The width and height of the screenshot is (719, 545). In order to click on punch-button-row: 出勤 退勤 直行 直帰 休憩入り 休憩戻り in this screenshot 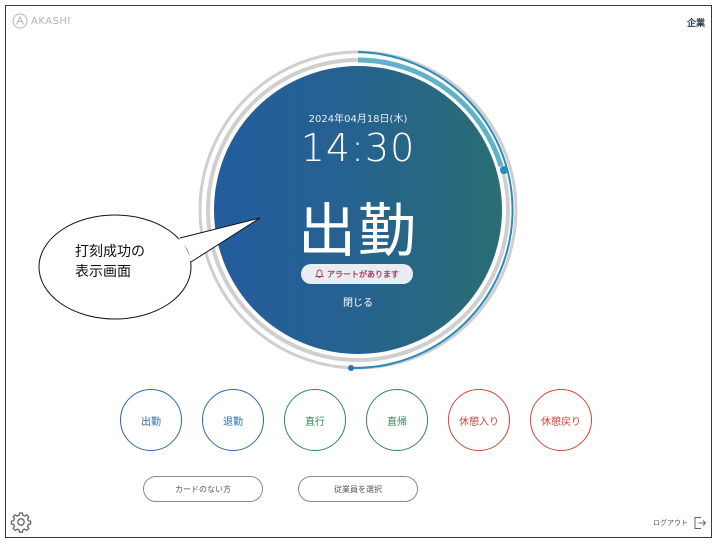, I will do `click(356, 420)`.